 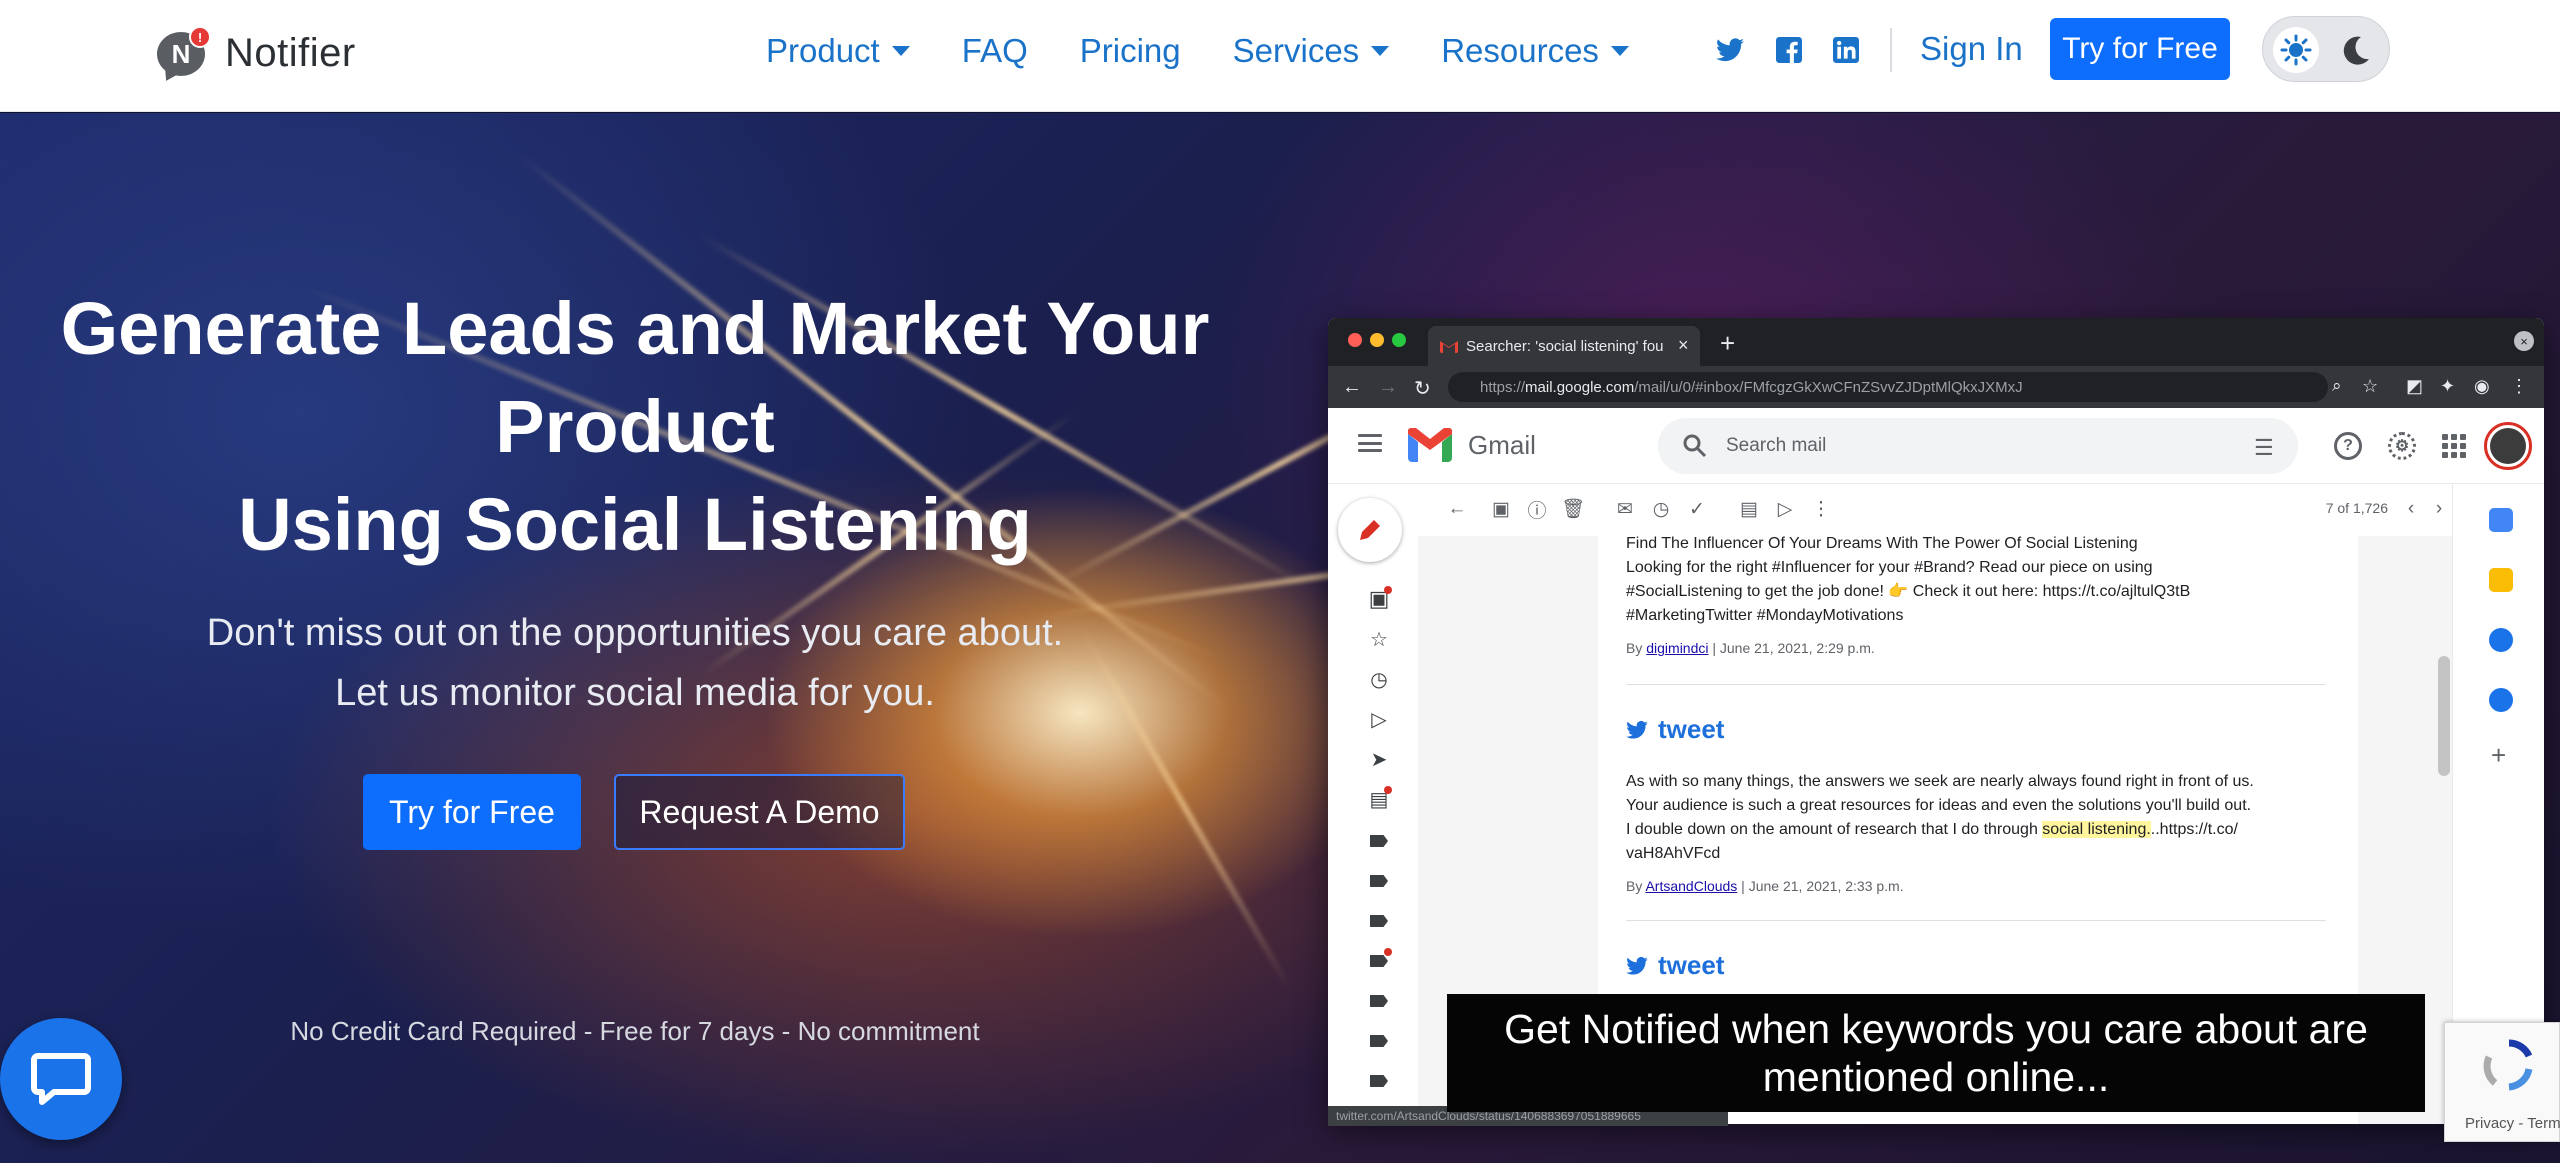 What do you see at coordinates (1935, 510) in the screenshot?
I see `mail-toolbar: ← ▣ ⓘ 🗑 ✉ ◷ ✓ ▤ ▷ ⋮ 7 of 1,726 ‹ ›` at bounding box center [1935, 510].